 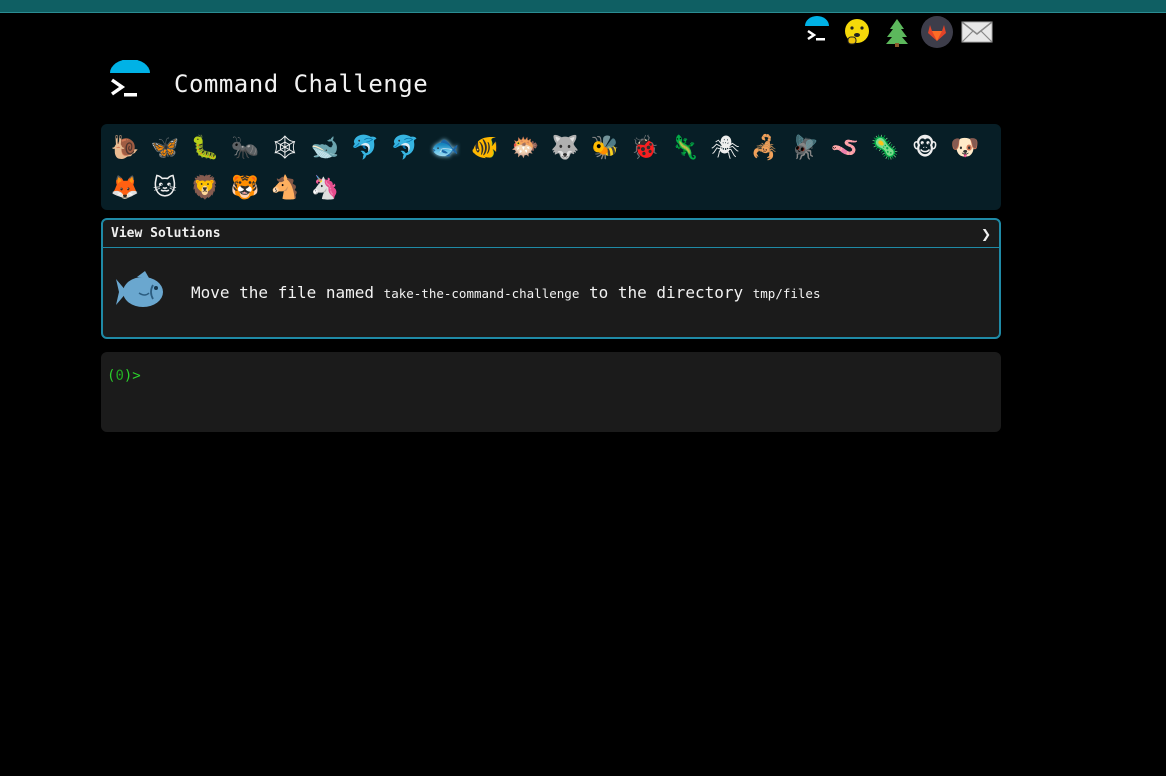 I want to click on bee-icon: 🐝, so click(x=605, y=148).